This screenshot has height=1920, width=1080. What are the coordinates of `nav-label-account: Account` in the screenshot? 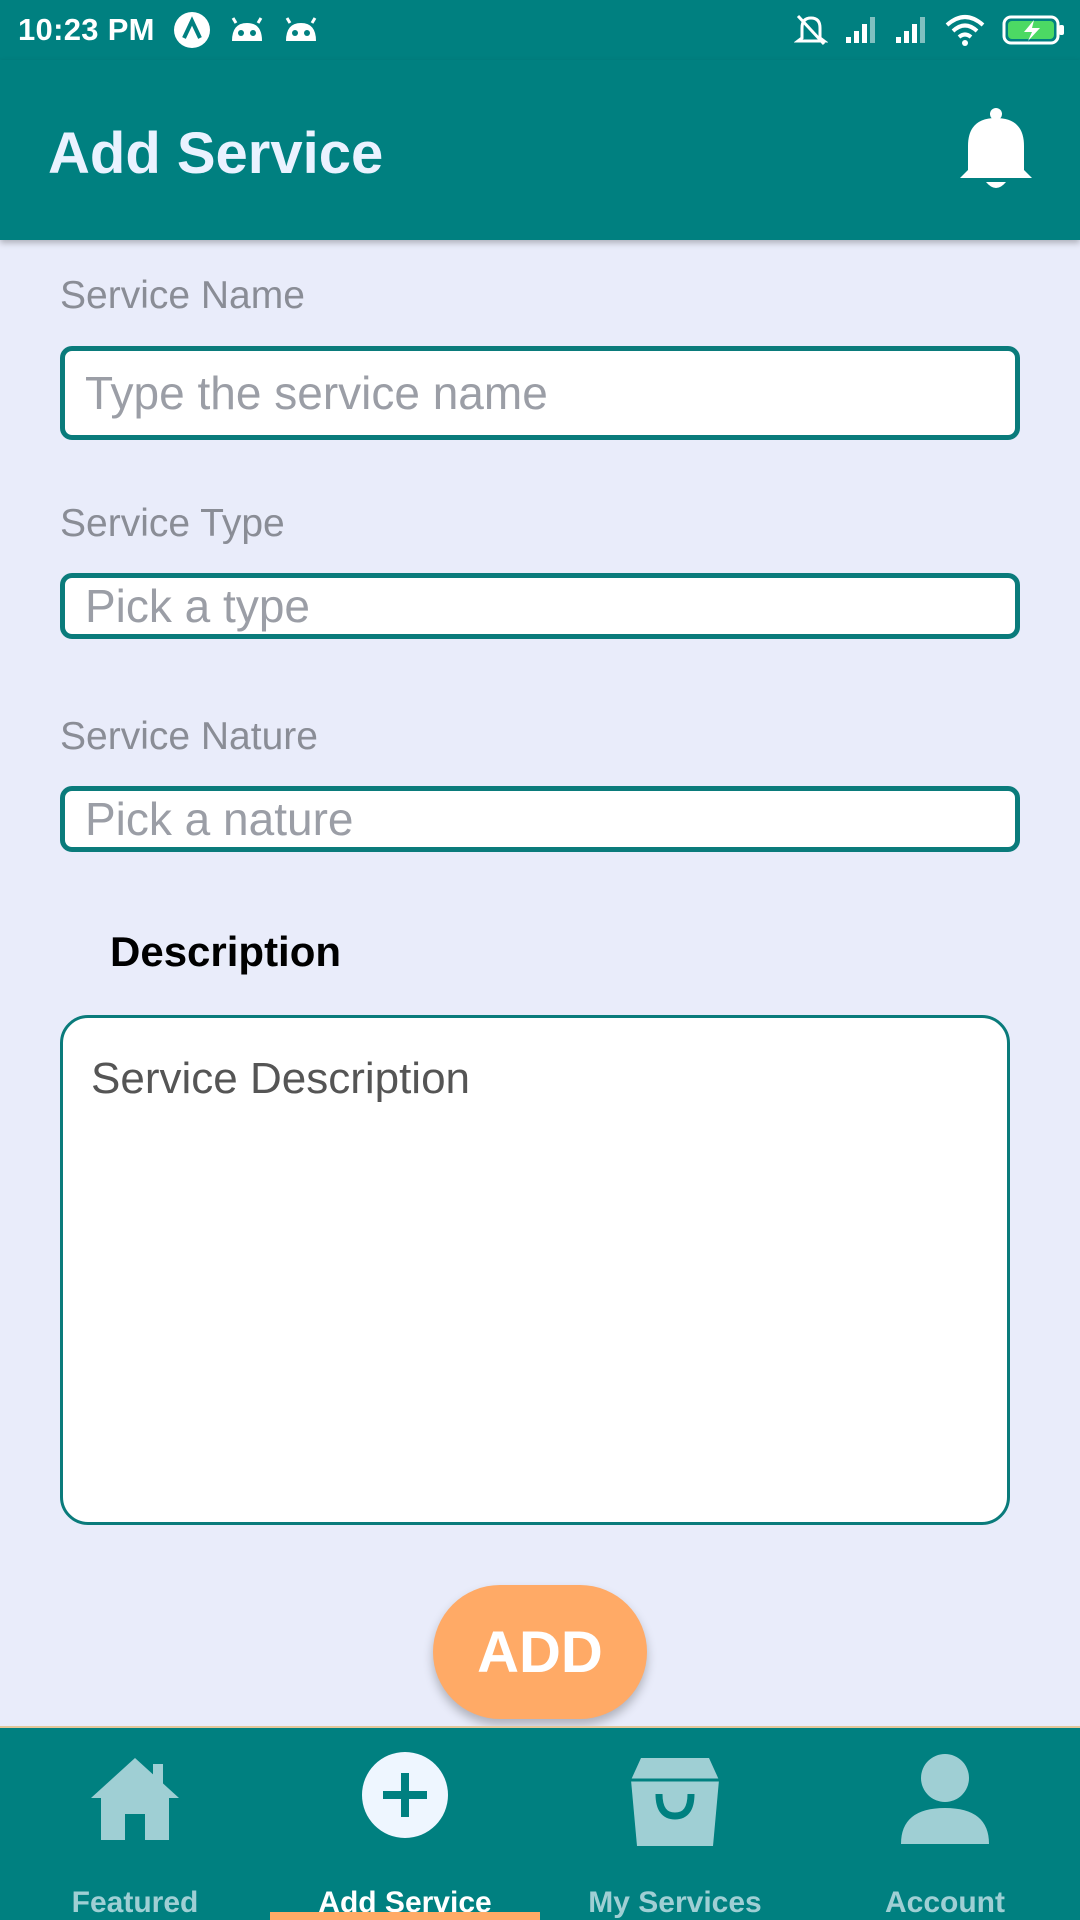 It's located at (945, 1902).